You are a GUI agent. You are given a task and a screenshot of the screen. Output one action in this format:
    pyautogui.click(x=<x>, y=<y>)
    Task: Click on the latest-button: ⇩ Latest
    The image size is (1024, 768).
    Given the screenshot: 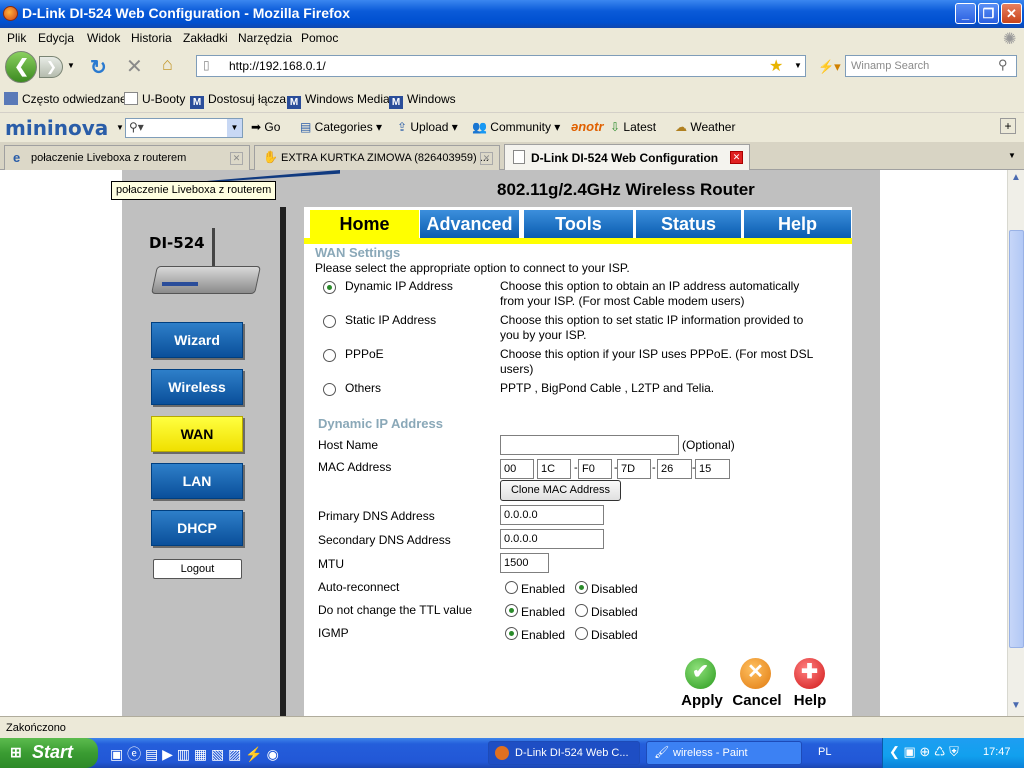 What is the action you would take?
    pyautogui.click(x=633, y=127)
    